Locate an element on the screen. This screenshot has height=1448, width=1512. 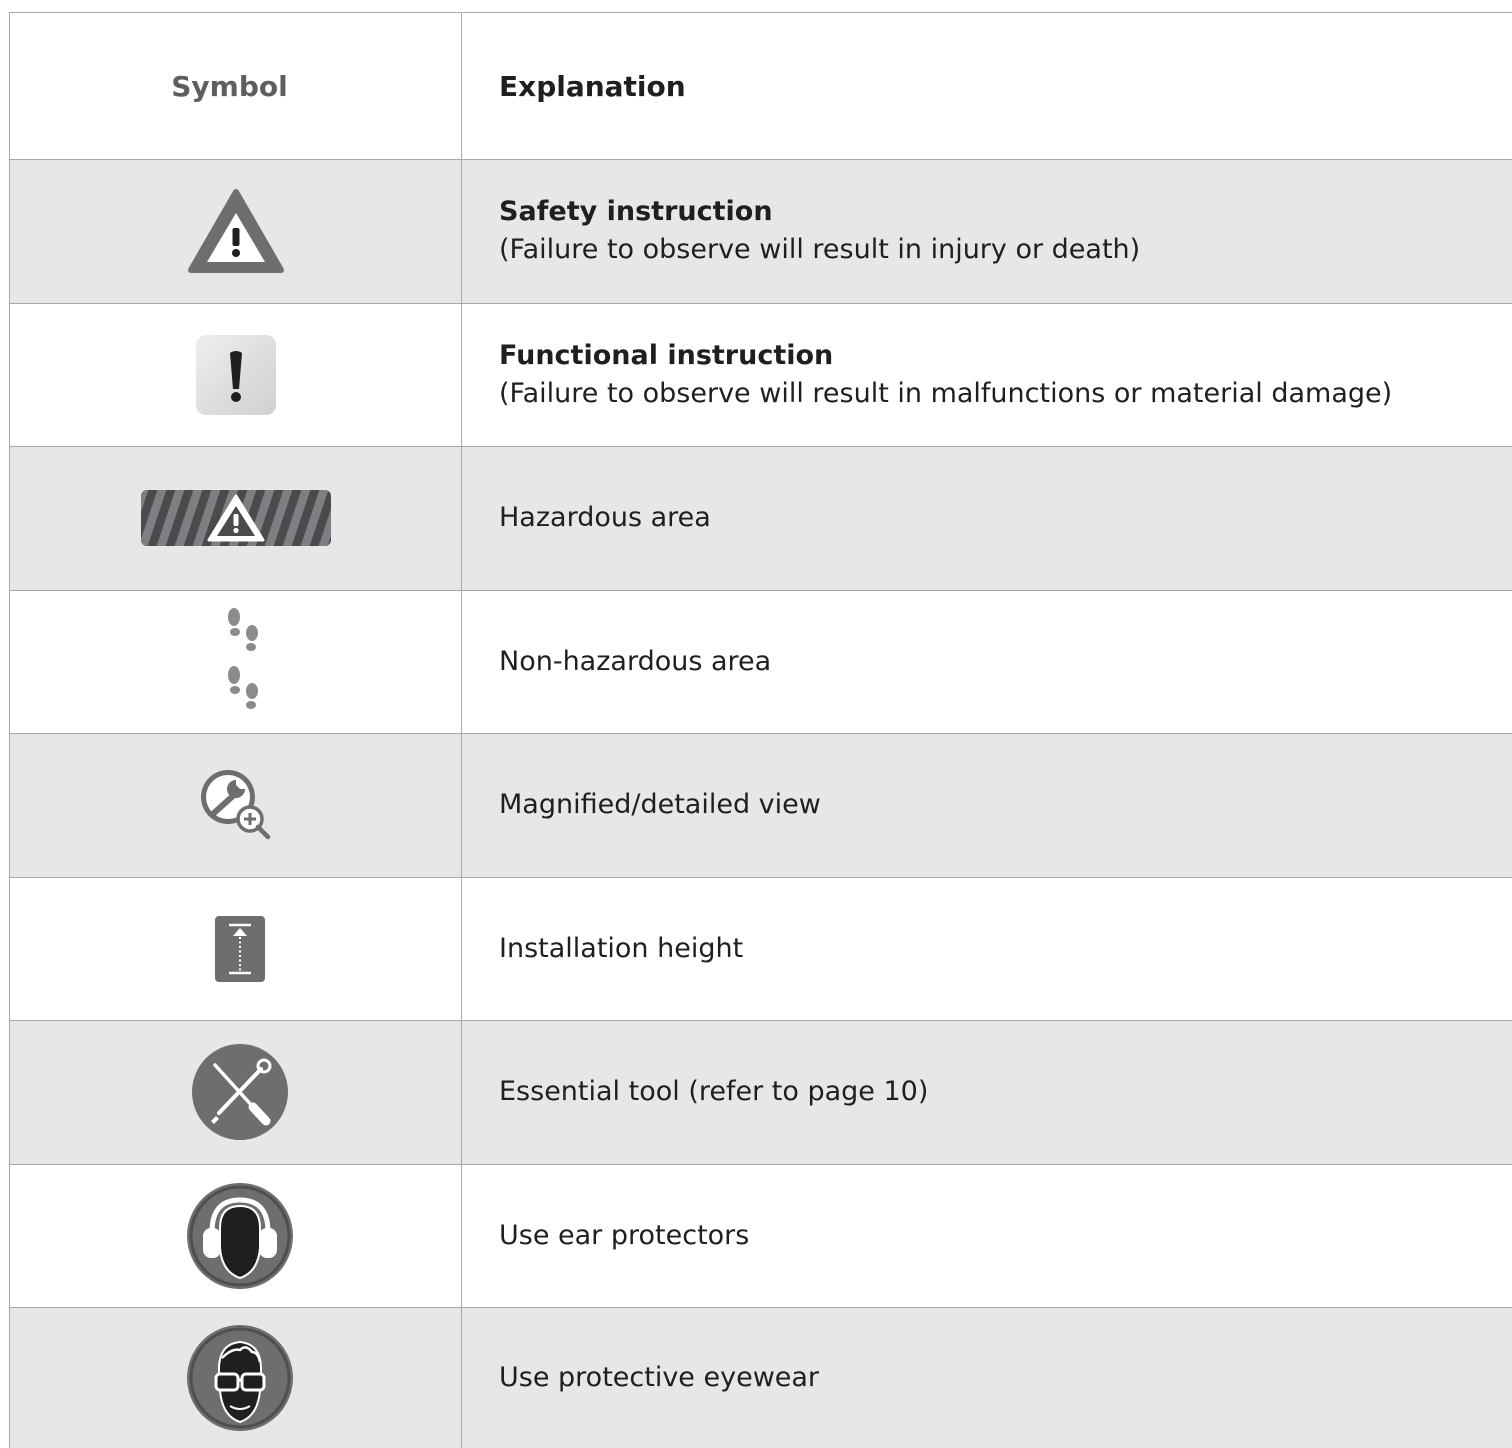
symbol-column-header: Symbol is located at coordinates (235, 86).